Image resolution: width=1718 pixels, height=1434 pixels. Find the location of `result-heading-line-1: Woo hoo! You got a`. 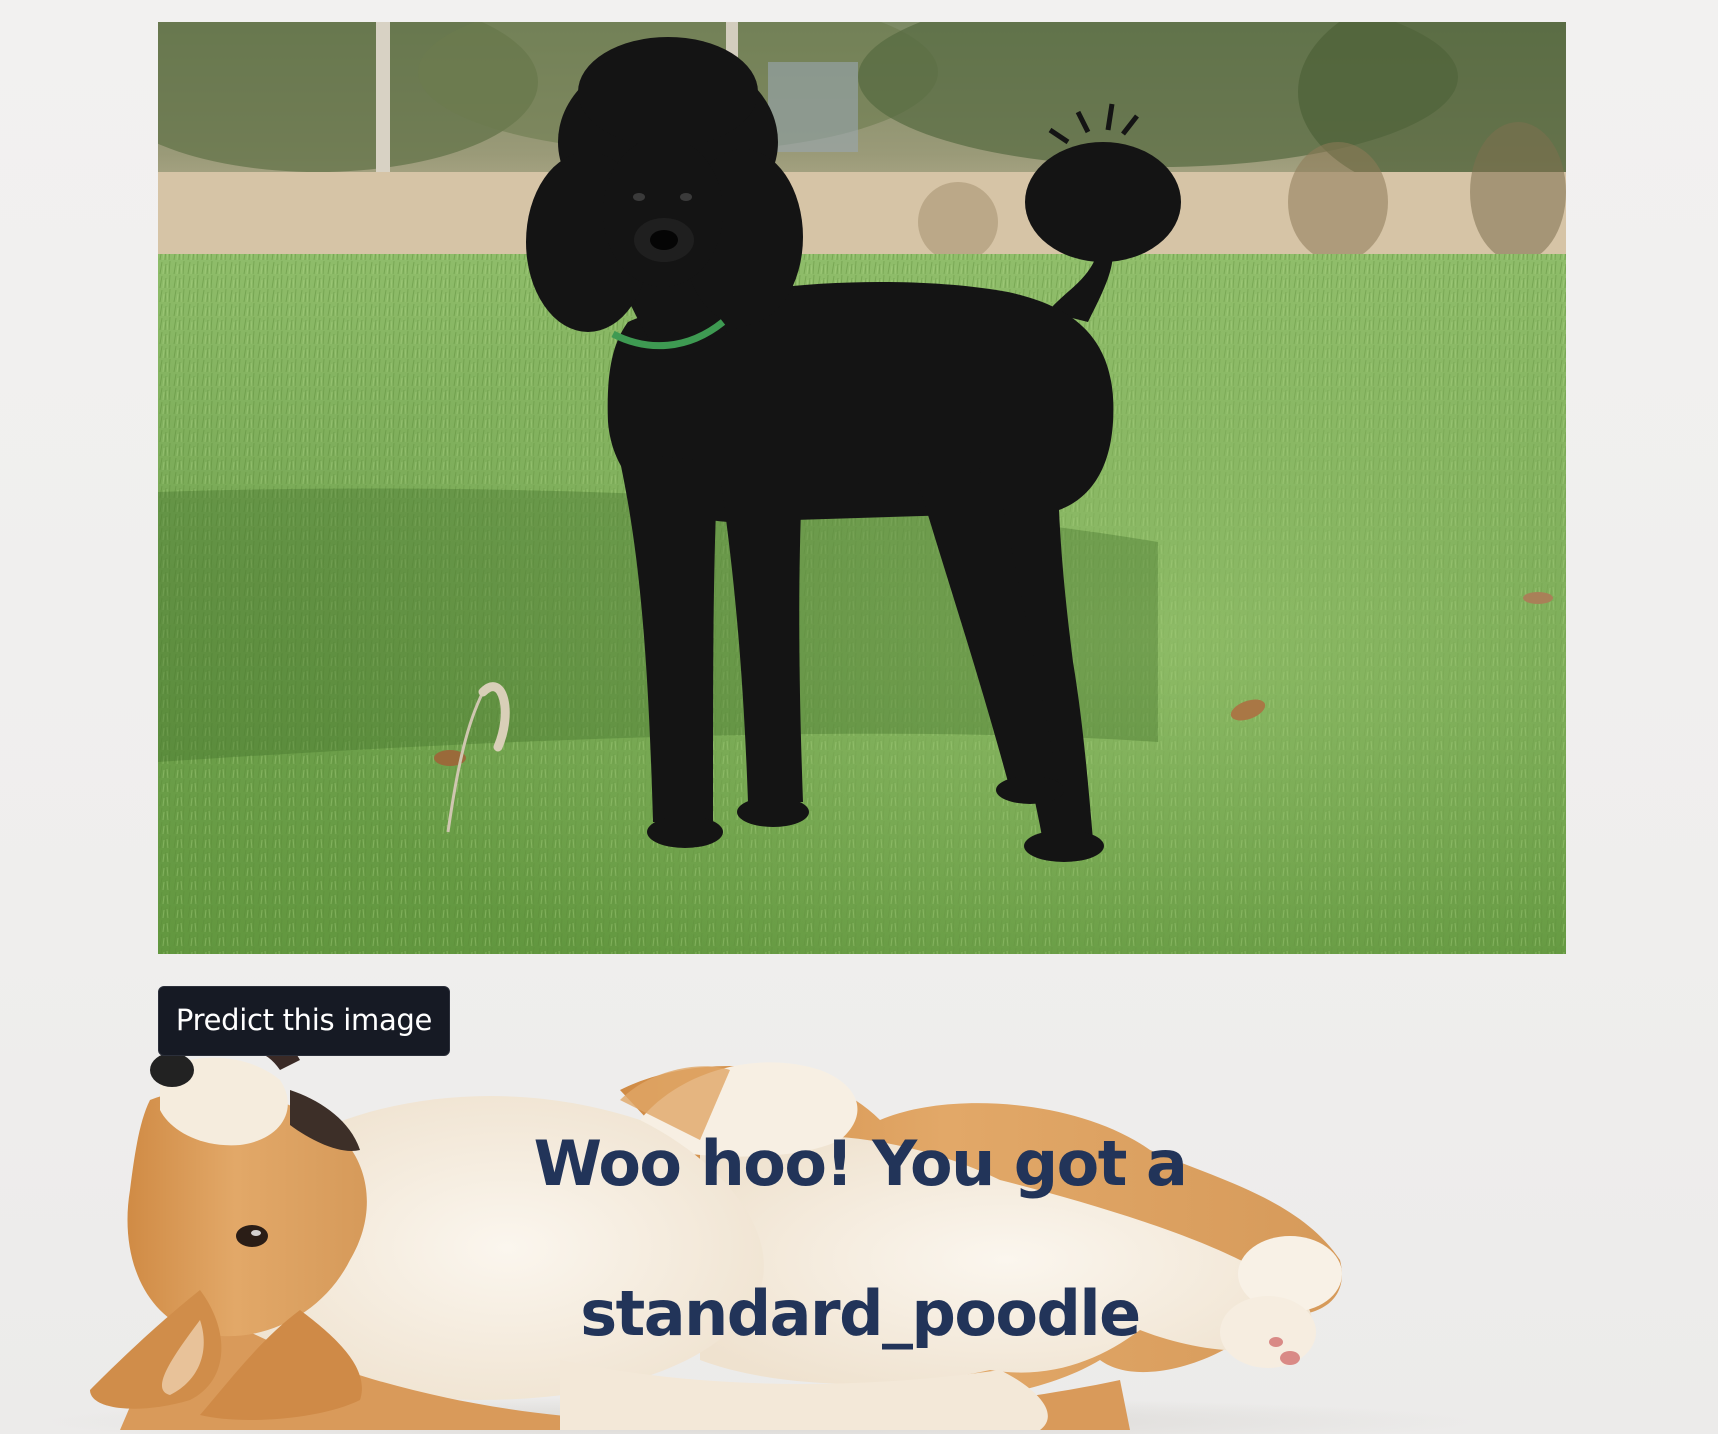

result-heading-line-1: Woo hoo! You got a is located at coordinates (860, 1163).